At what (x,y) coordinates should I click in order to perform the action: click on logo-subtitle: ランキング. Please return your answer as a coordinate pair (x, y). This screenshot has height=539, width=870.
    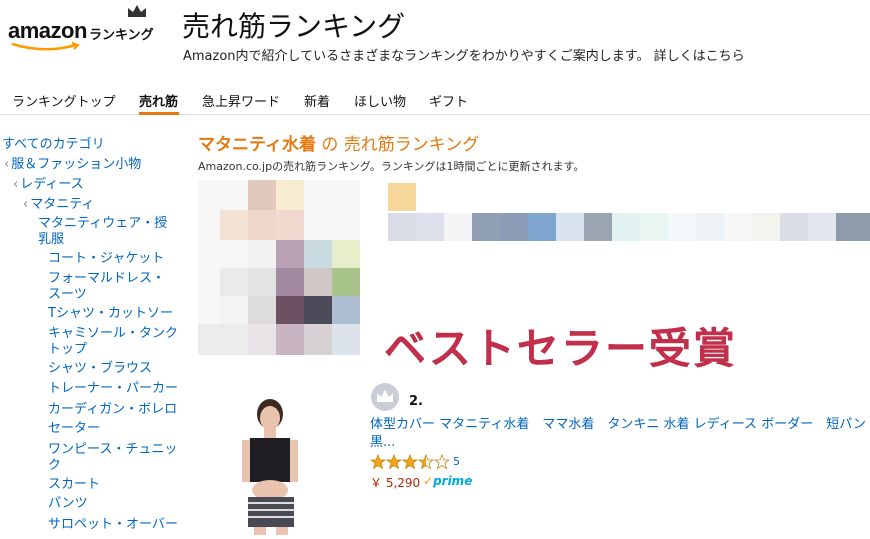
    Looking at the image, I should click on (121, 35).